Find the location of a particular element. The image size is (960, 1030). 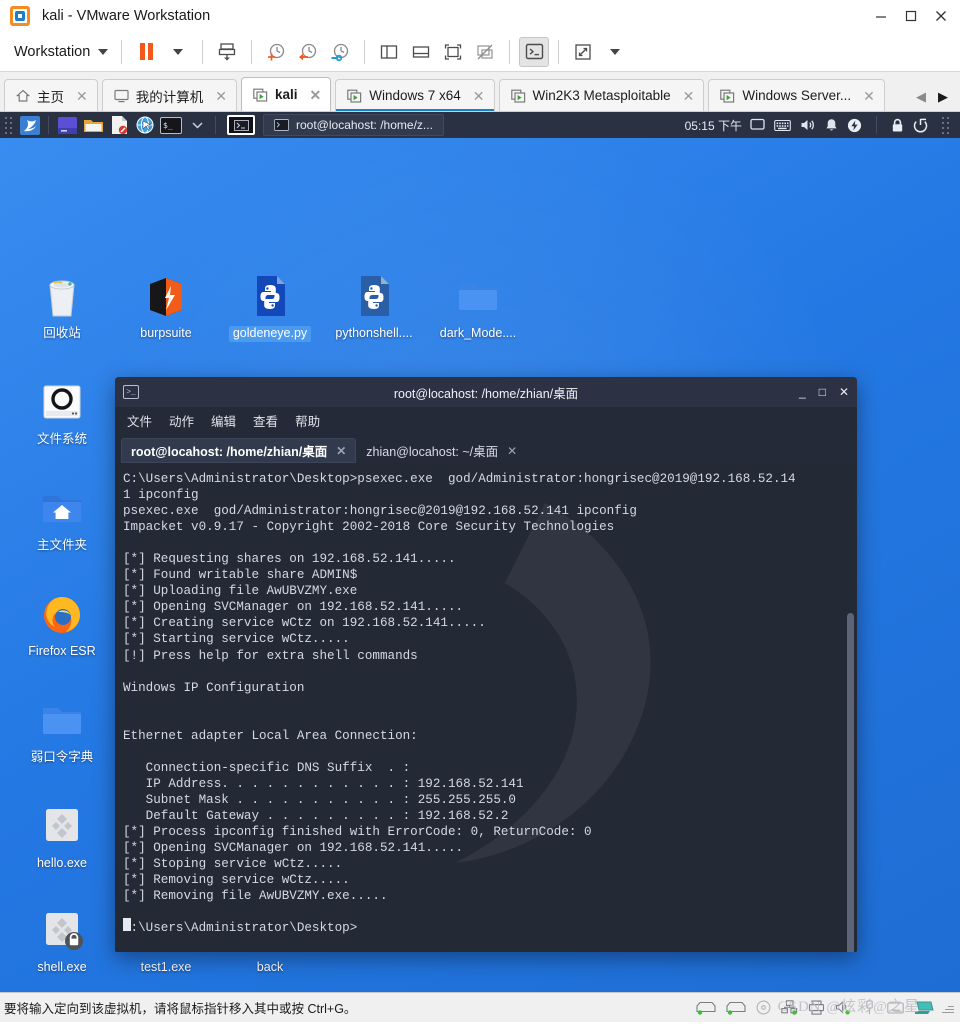

maximize-icon: □ is located at coordinates (822, 392).